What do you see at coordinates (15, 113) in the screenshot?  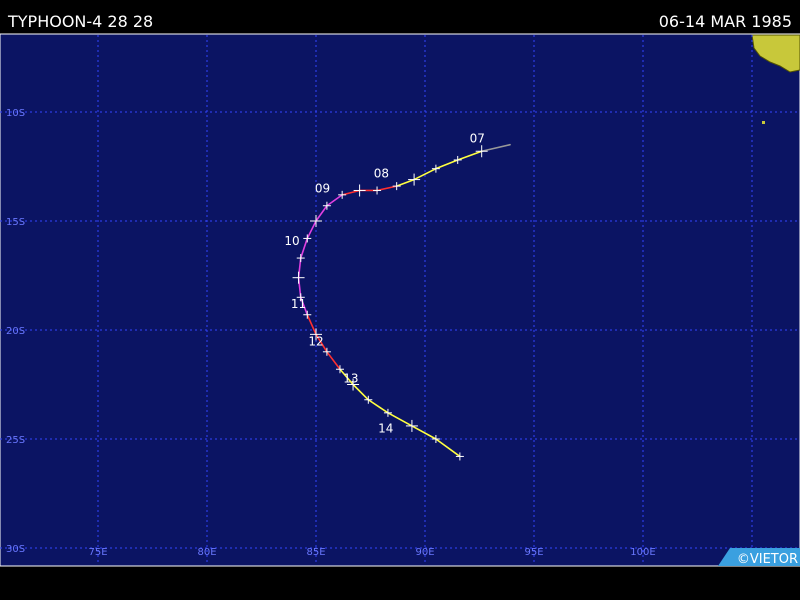 I see `lat-label: 10S` at bounding box center [15, 113].